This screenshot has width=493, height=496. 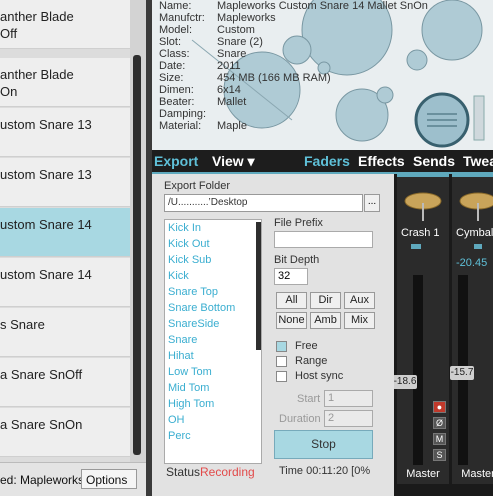 I want to click on time-readout: Time 00:11:20 [0%, so click(x=325, y=471).